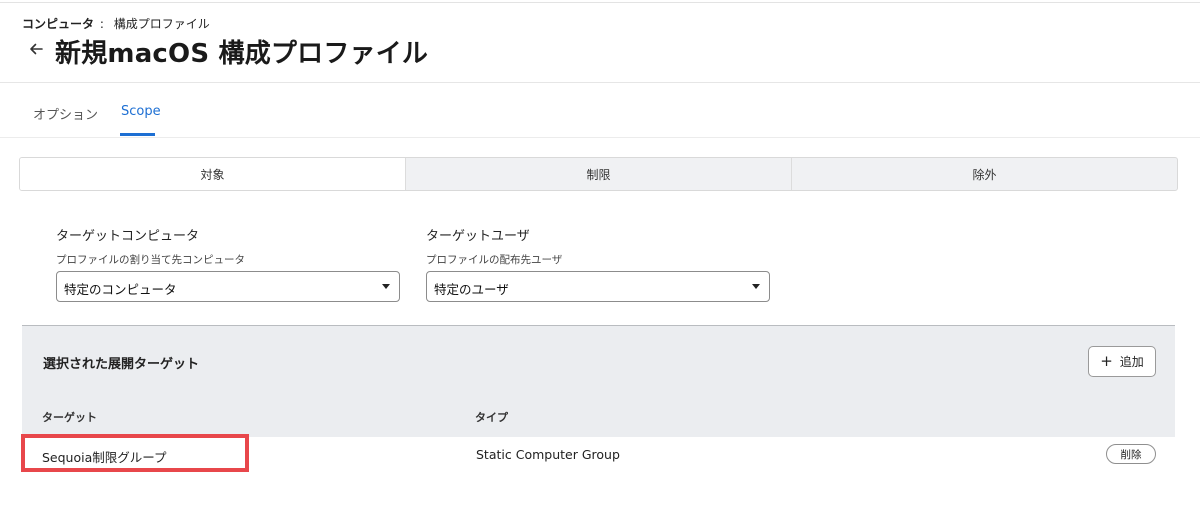  I want to click on scope-segment-control: 対象 制限 除外, so click(598, 174).